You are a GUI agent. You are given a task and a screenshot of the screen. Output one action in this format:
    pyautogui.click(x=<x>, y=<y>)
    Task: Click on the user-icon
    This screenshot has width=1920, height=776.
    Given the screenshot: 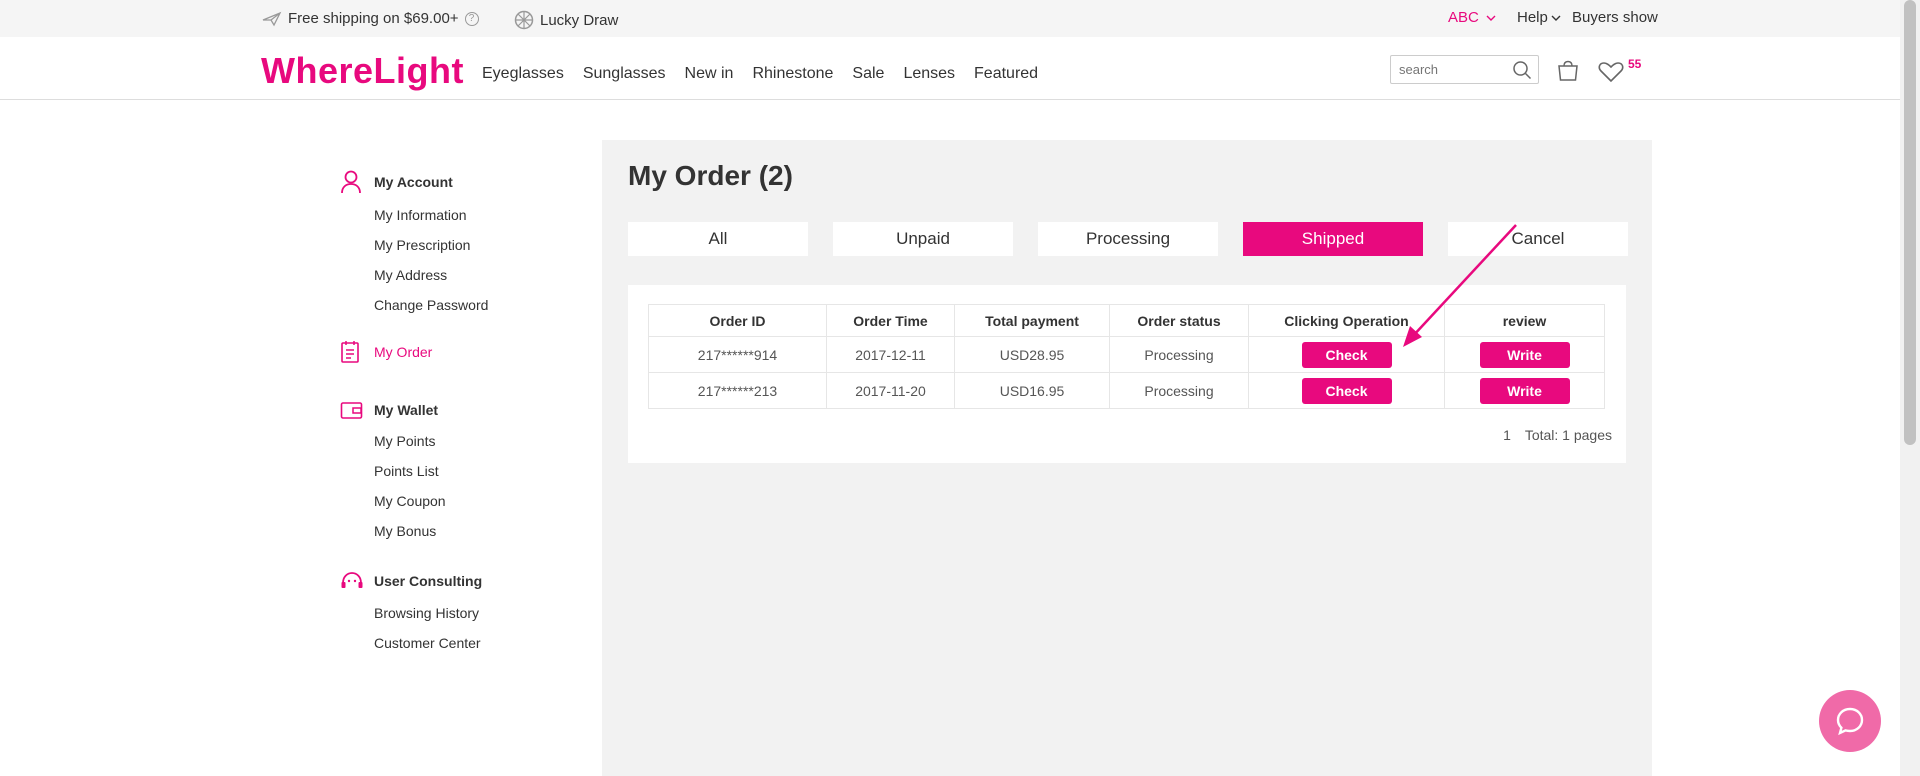 What is the action you would take?
    pyautogui.click(x=351, y=182)
    